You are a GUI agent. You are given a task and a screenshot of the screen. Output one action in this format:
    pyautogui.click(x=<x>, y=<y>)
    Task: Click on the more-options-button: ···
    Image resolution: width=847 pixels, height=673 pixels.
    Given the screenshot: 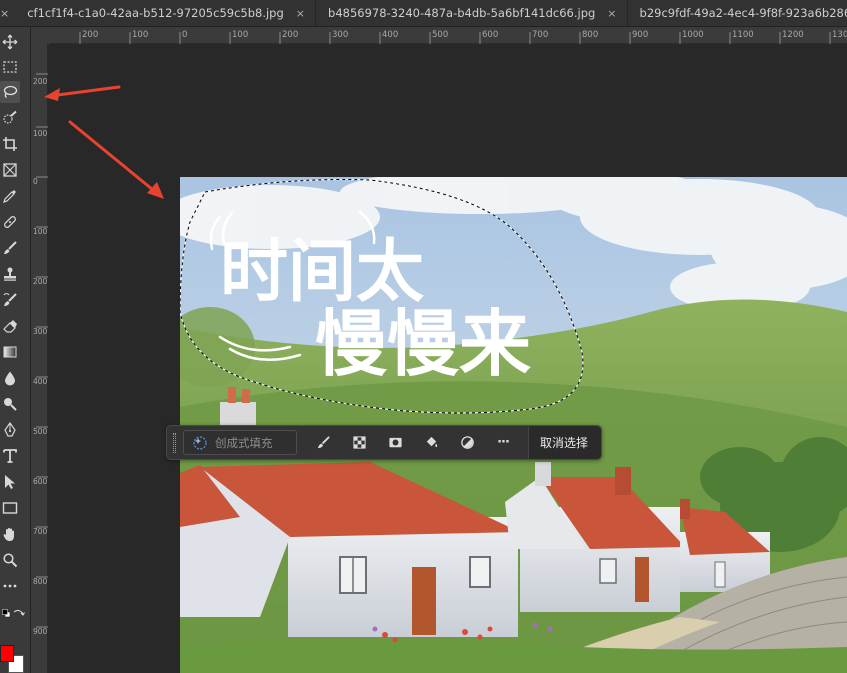 What is the action you would take?
    pyautogui.click(x=503, y=442)
    